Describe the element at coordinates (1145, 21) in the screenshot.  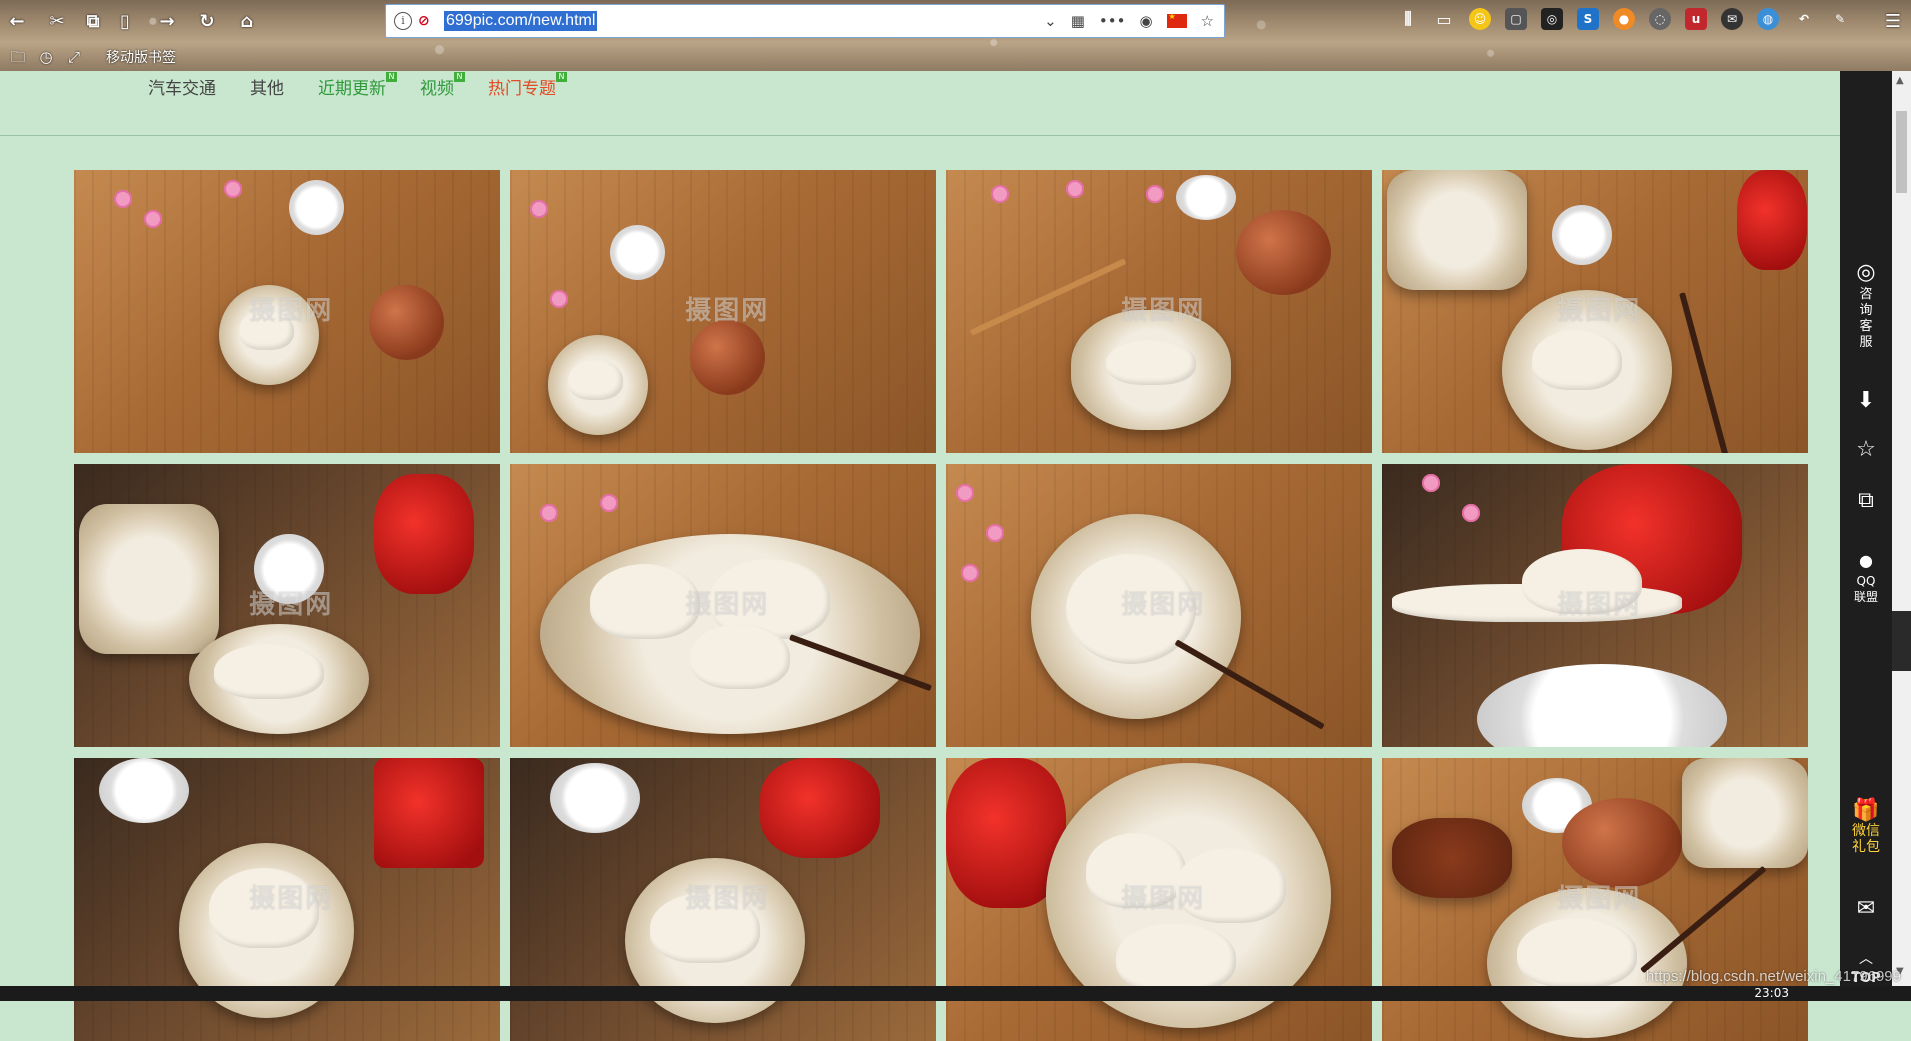
I see `reader-icon: ◉` at that location.